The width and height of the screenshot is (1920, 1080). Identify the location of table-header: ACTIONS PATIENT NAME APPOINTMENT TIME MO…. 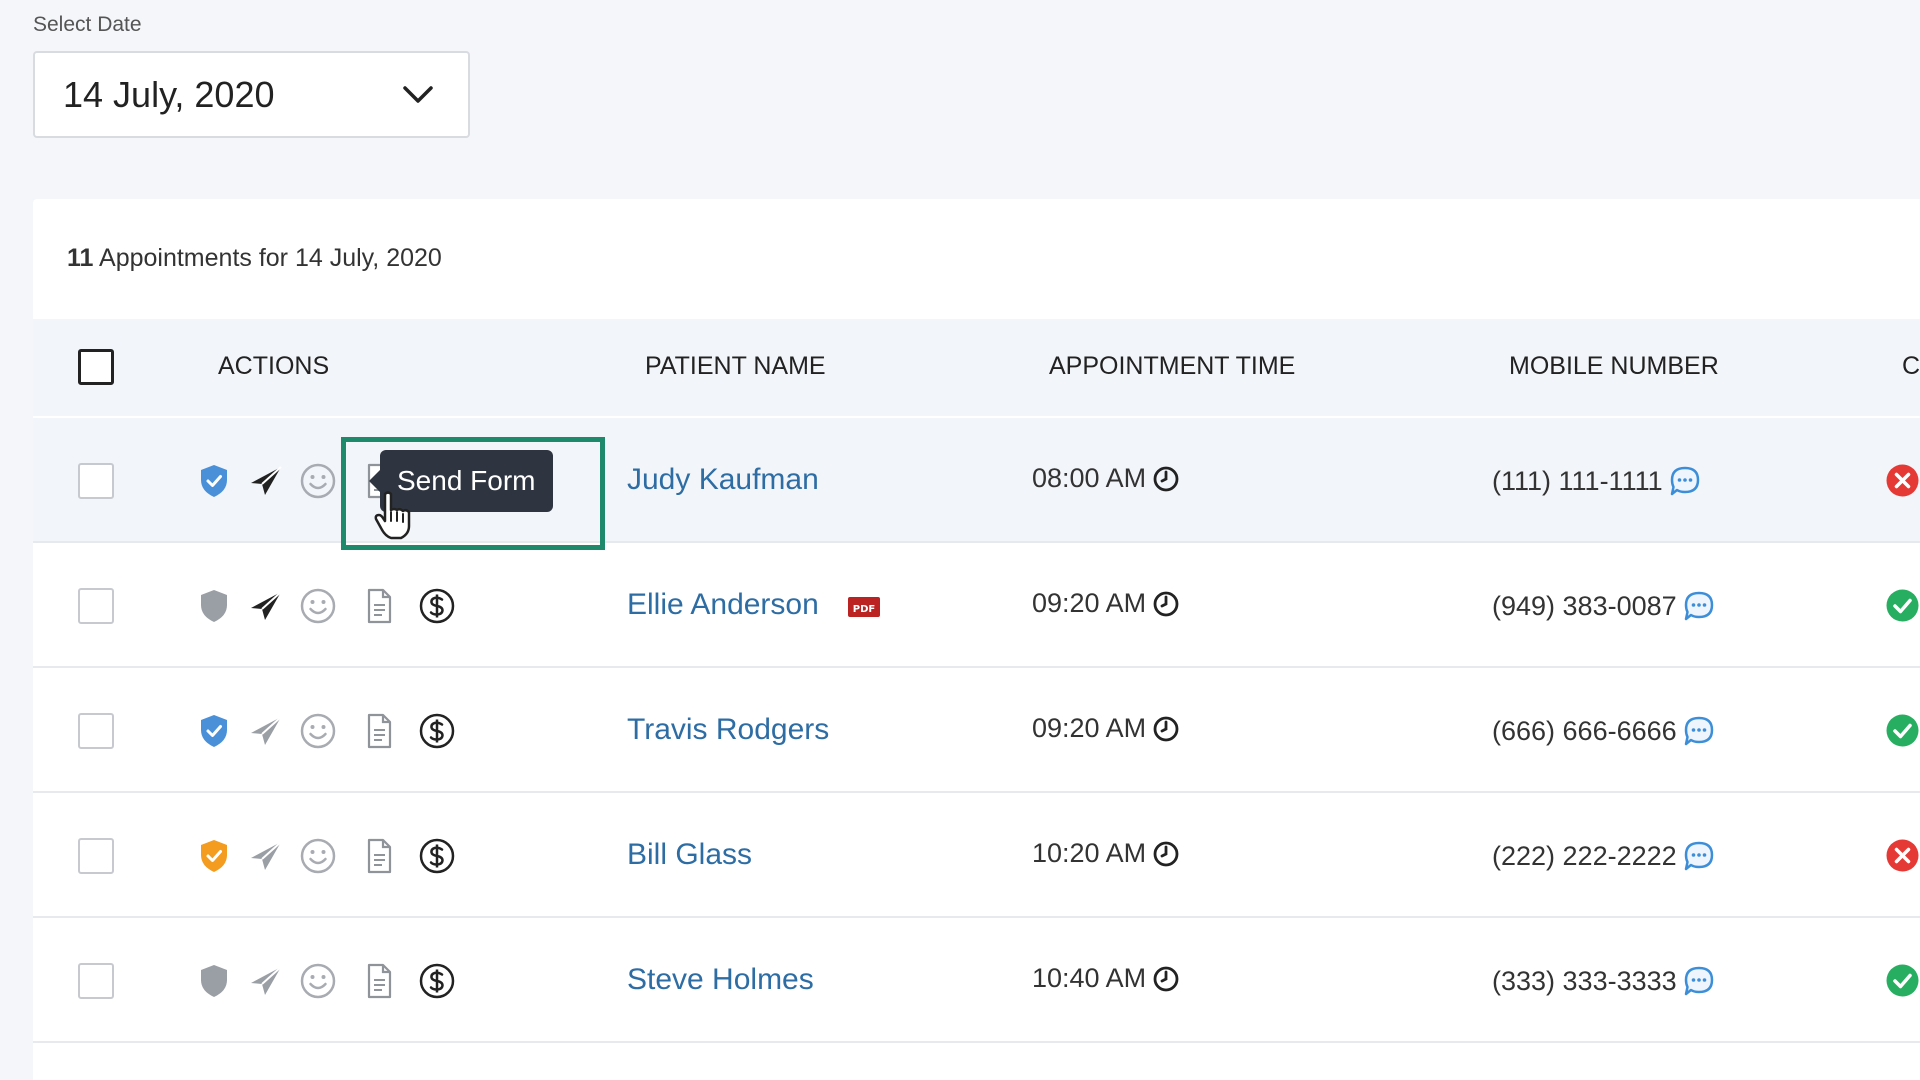
(976, 367).